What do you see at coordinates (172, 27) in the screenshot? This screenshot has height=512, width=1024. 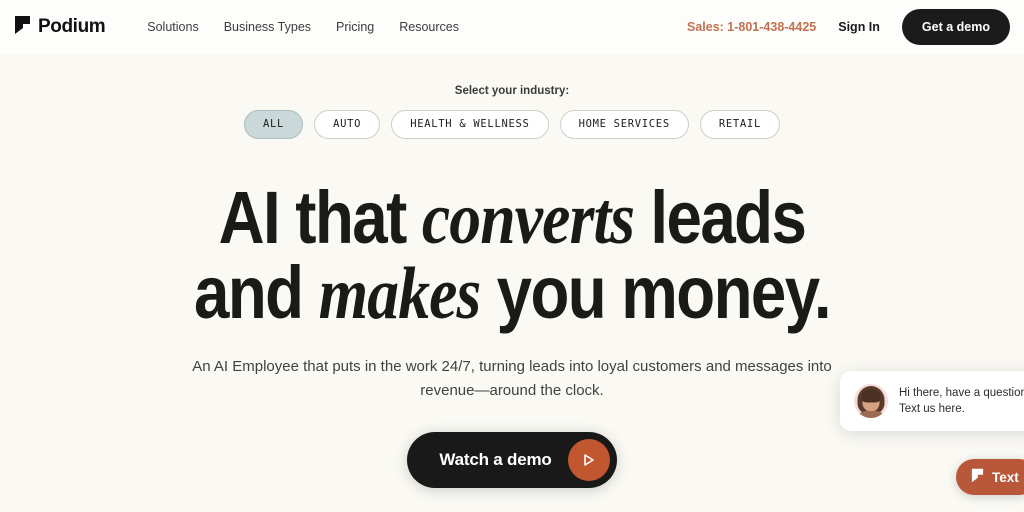 I see `nav-item-solutions: Solutions` at bounding box center [172, 27].